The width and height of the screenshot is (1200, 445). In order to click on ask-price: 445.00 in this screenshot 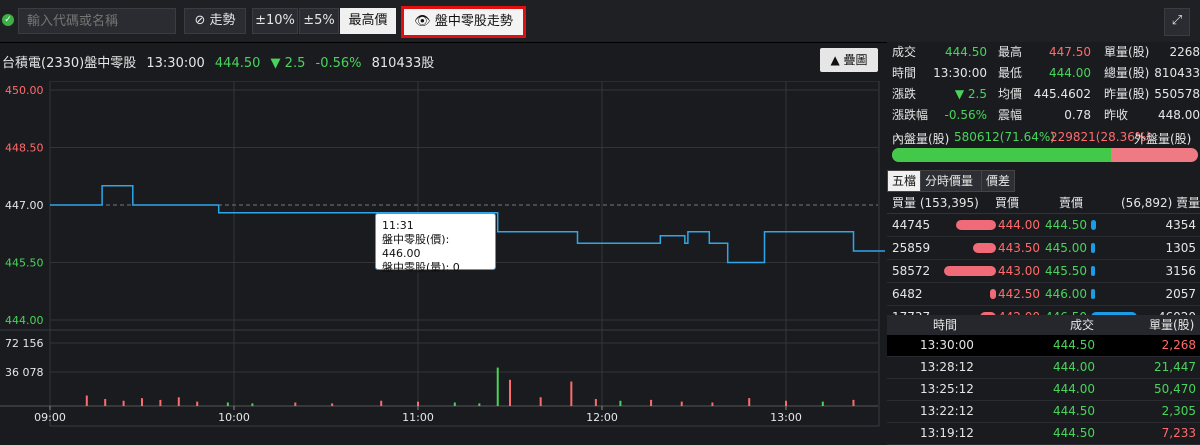, I will do `click(1066, 248)`.